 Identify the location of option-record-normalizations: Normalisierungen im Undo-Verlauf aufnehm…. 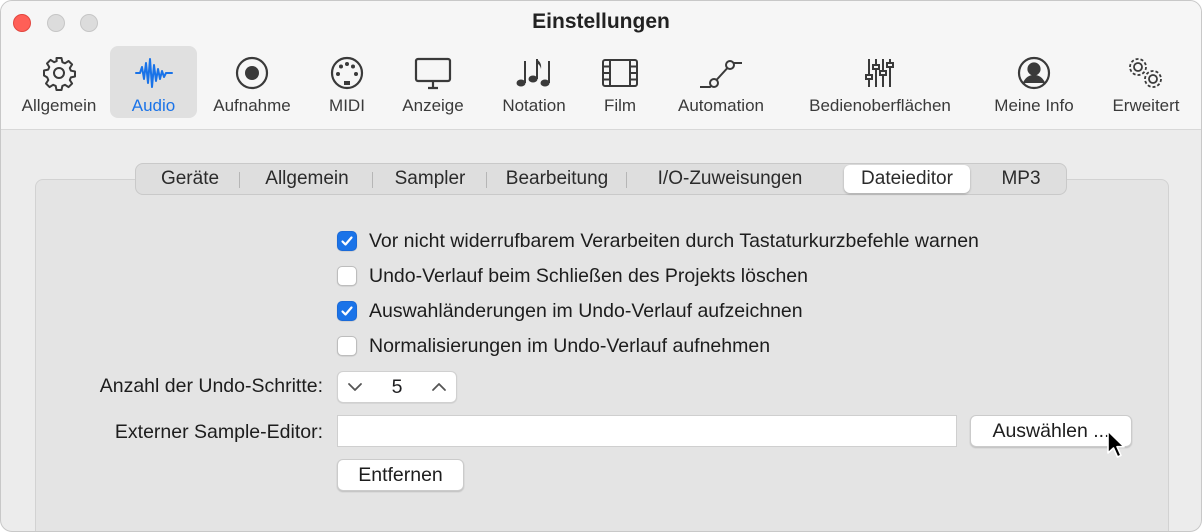
(553, 346).